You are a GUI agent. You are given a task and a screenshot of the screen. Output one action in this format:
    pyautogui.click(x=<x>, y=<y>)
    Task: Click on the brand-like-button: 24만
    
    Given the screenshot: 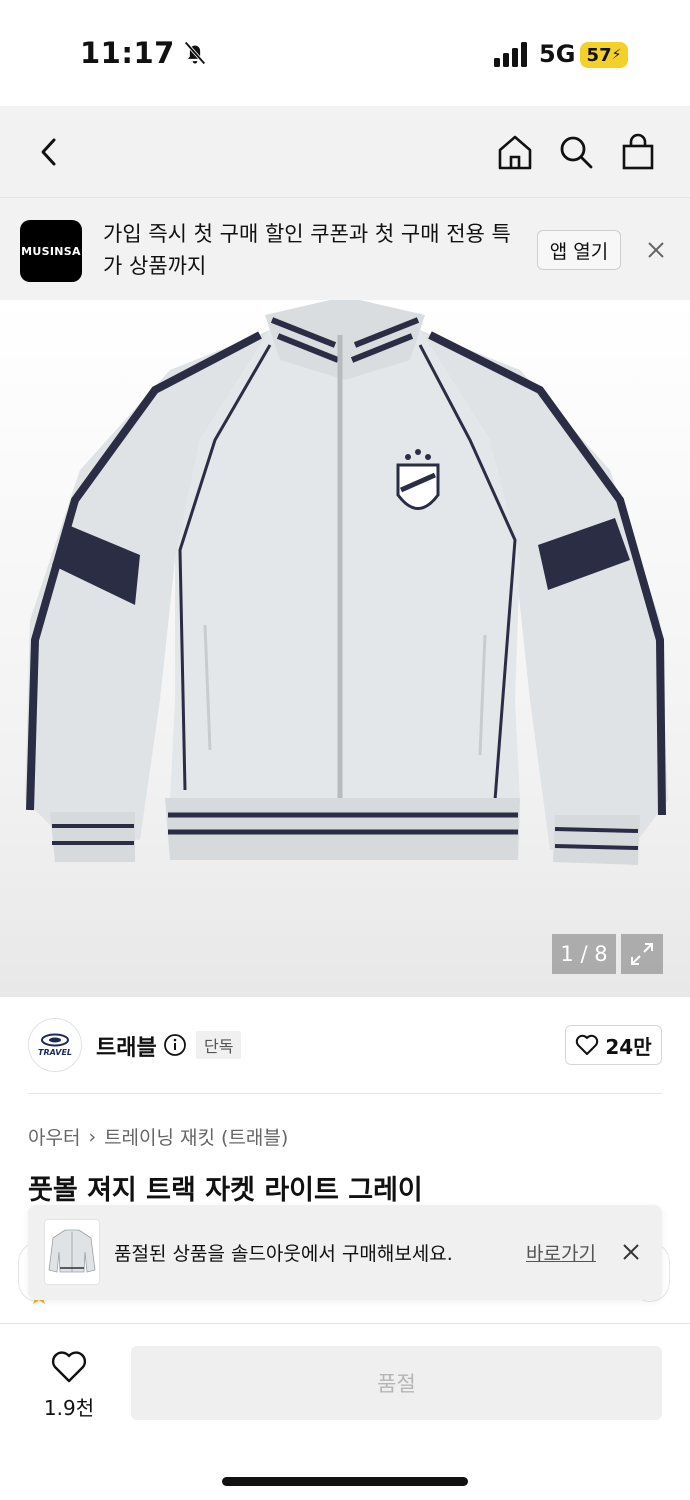 What is the action you would take?
    pyautogui.click(x=613, y=1045)
    